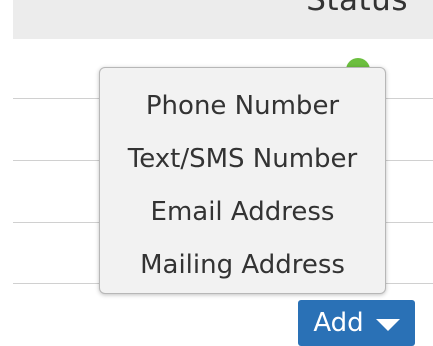  What do you see at coordinates (223, 19) in the screenshot?
I see `table-header: Status` at bounding box center [223, 19].